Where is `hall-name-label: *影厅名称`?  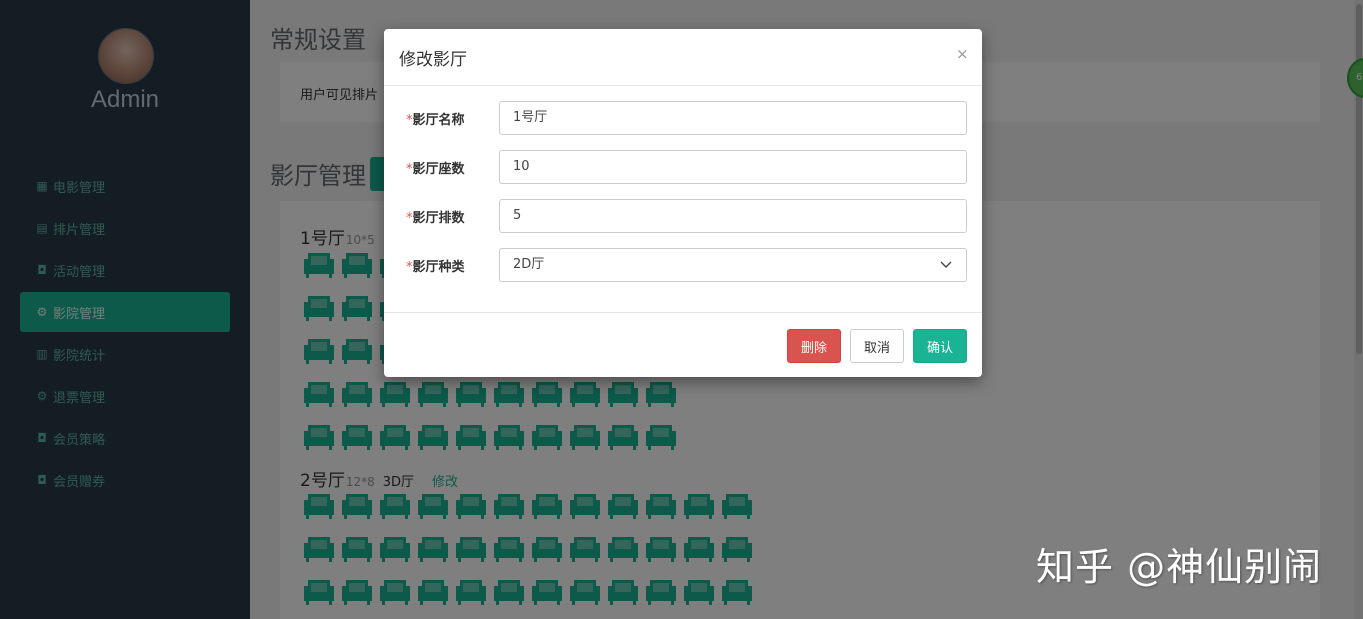 hall-name-label: *影厅名称 is located at coordinates (435, 120).